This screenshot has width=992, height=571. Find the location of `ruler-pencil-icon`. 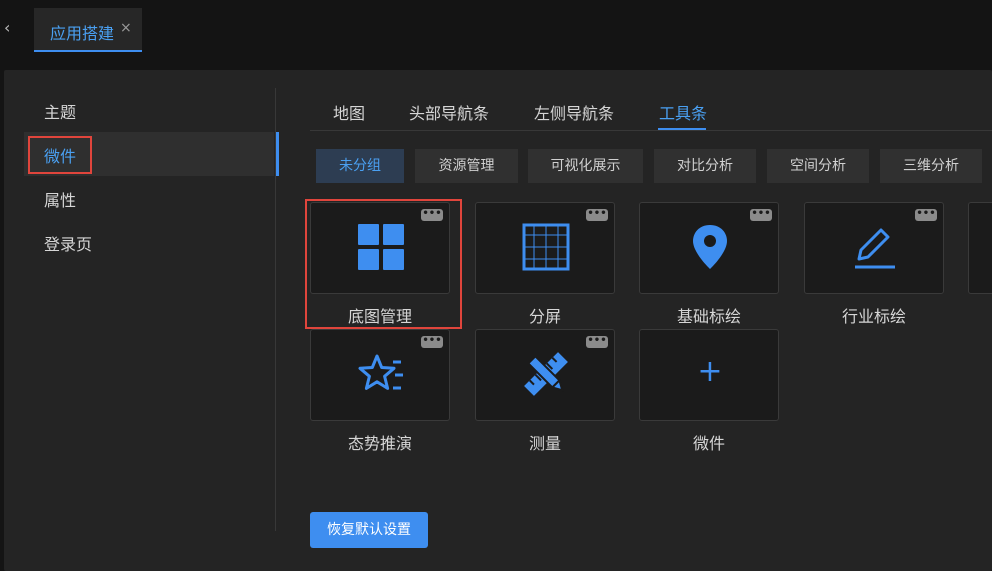

ruler-pencil-icon is located at coordinates (546, 374).